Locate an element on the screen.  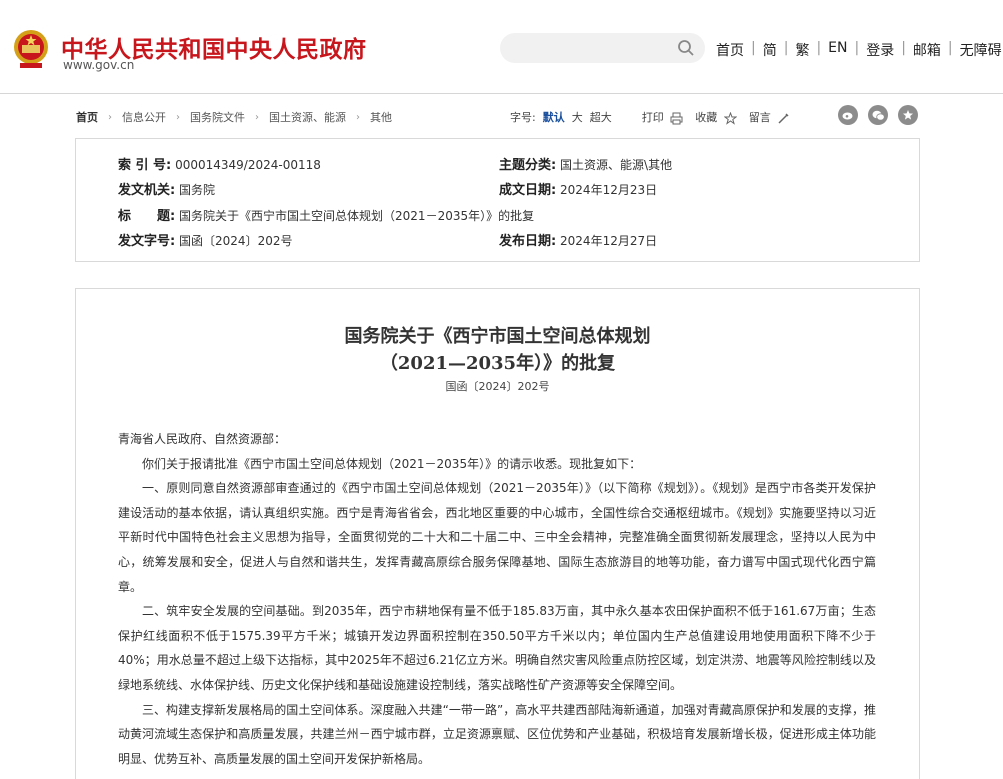
meta-date-written: 成文日期: 2024年12月23日 is located at coordinates (578, 188).